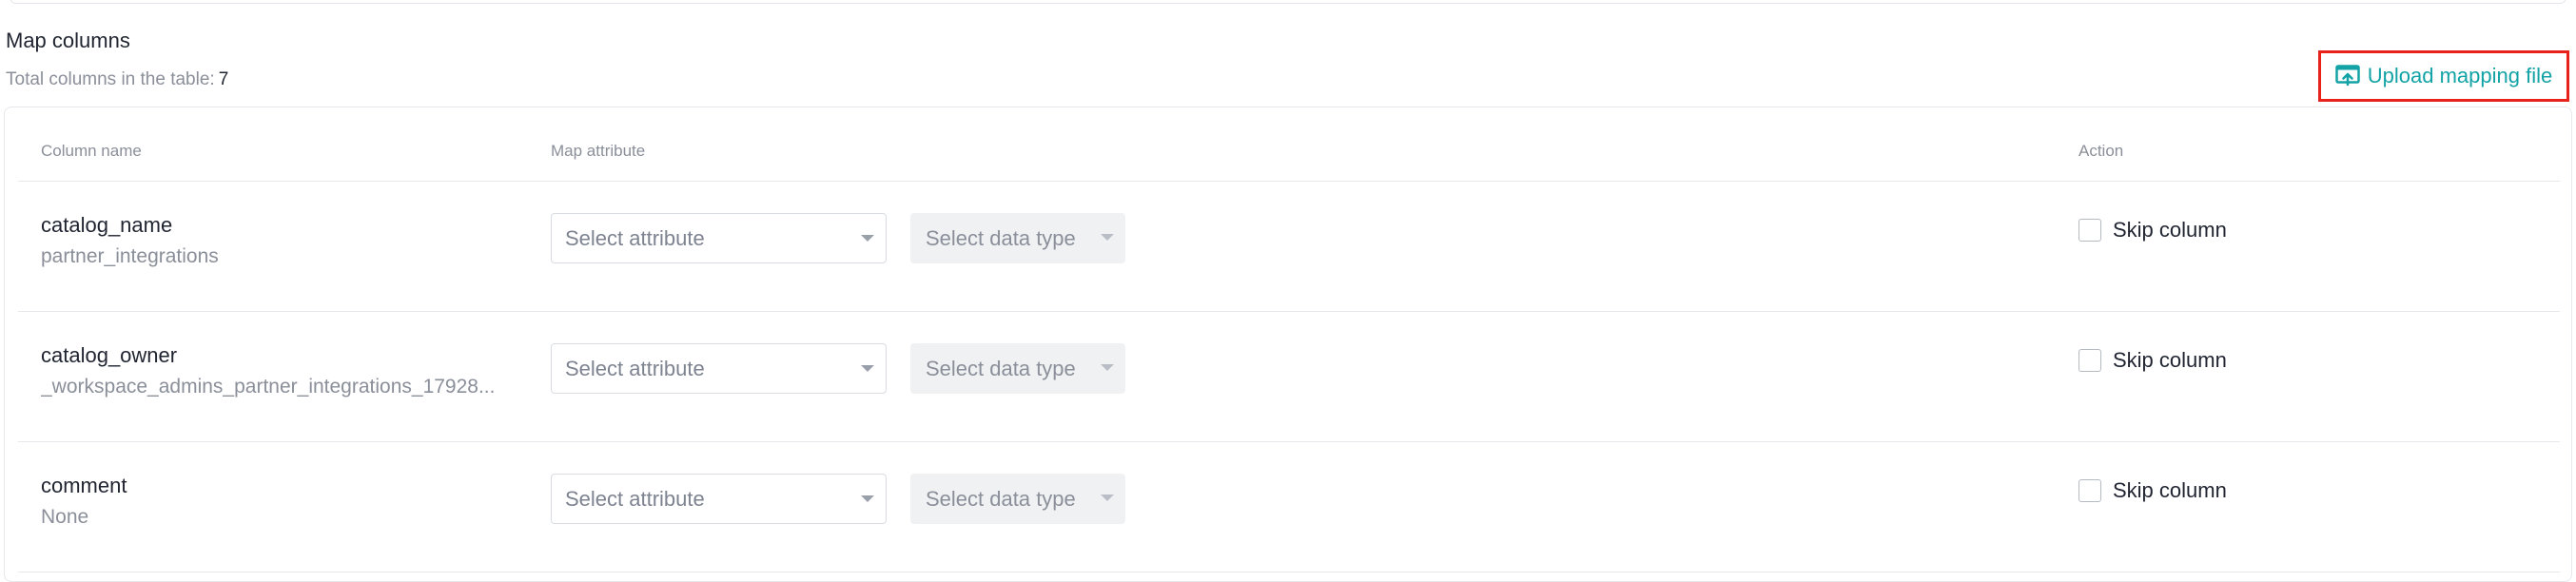  What do you see at coordinates (92, 151) in the screenshot?
I see `header-column-name: Column name` at bounding box center [92, 151].